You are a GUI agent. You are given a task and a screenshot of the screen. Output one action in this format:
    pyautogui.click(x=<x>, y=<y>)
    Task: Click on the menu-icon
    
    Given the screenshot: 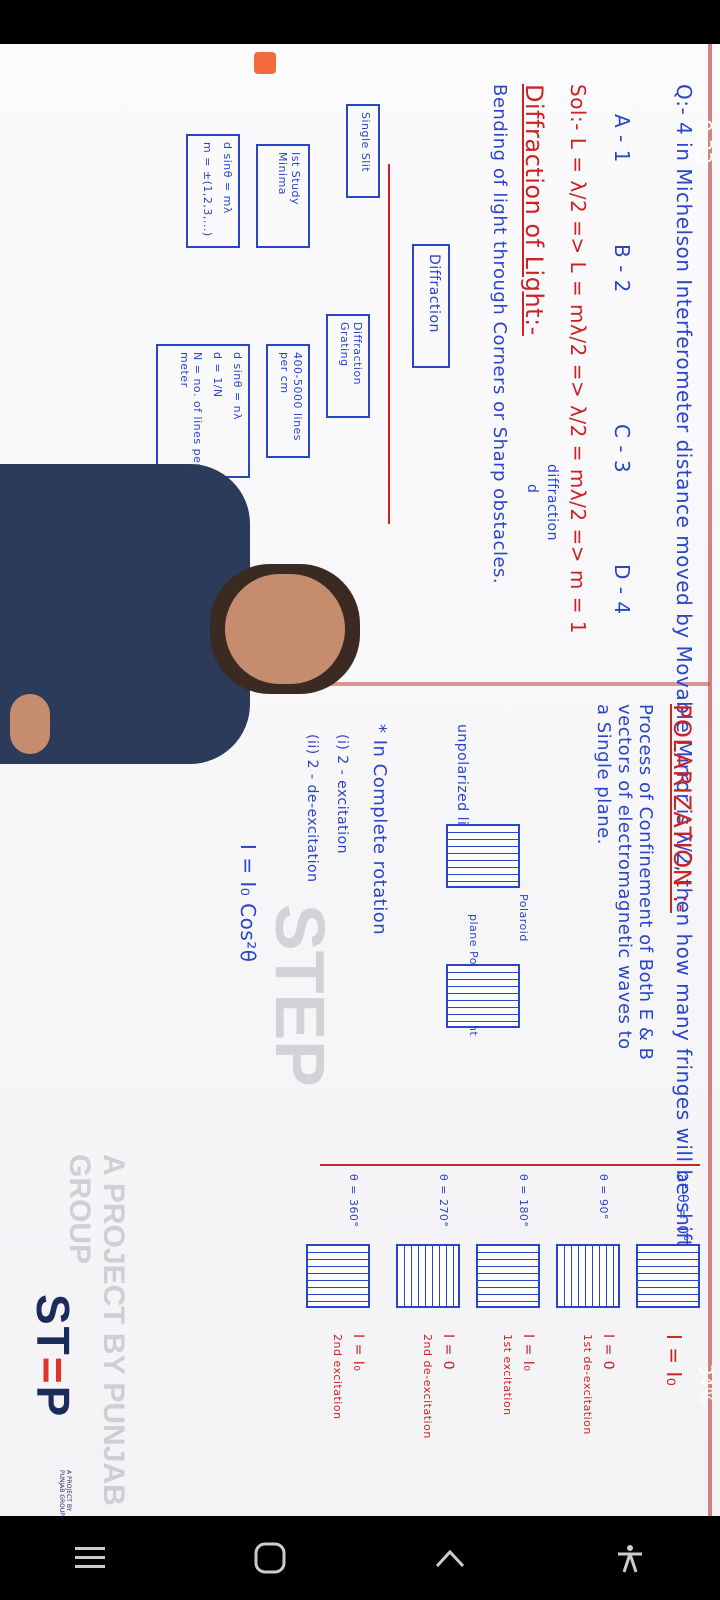 What is the action you would take?
    pyautogui.click(x=90, y=1557)
    